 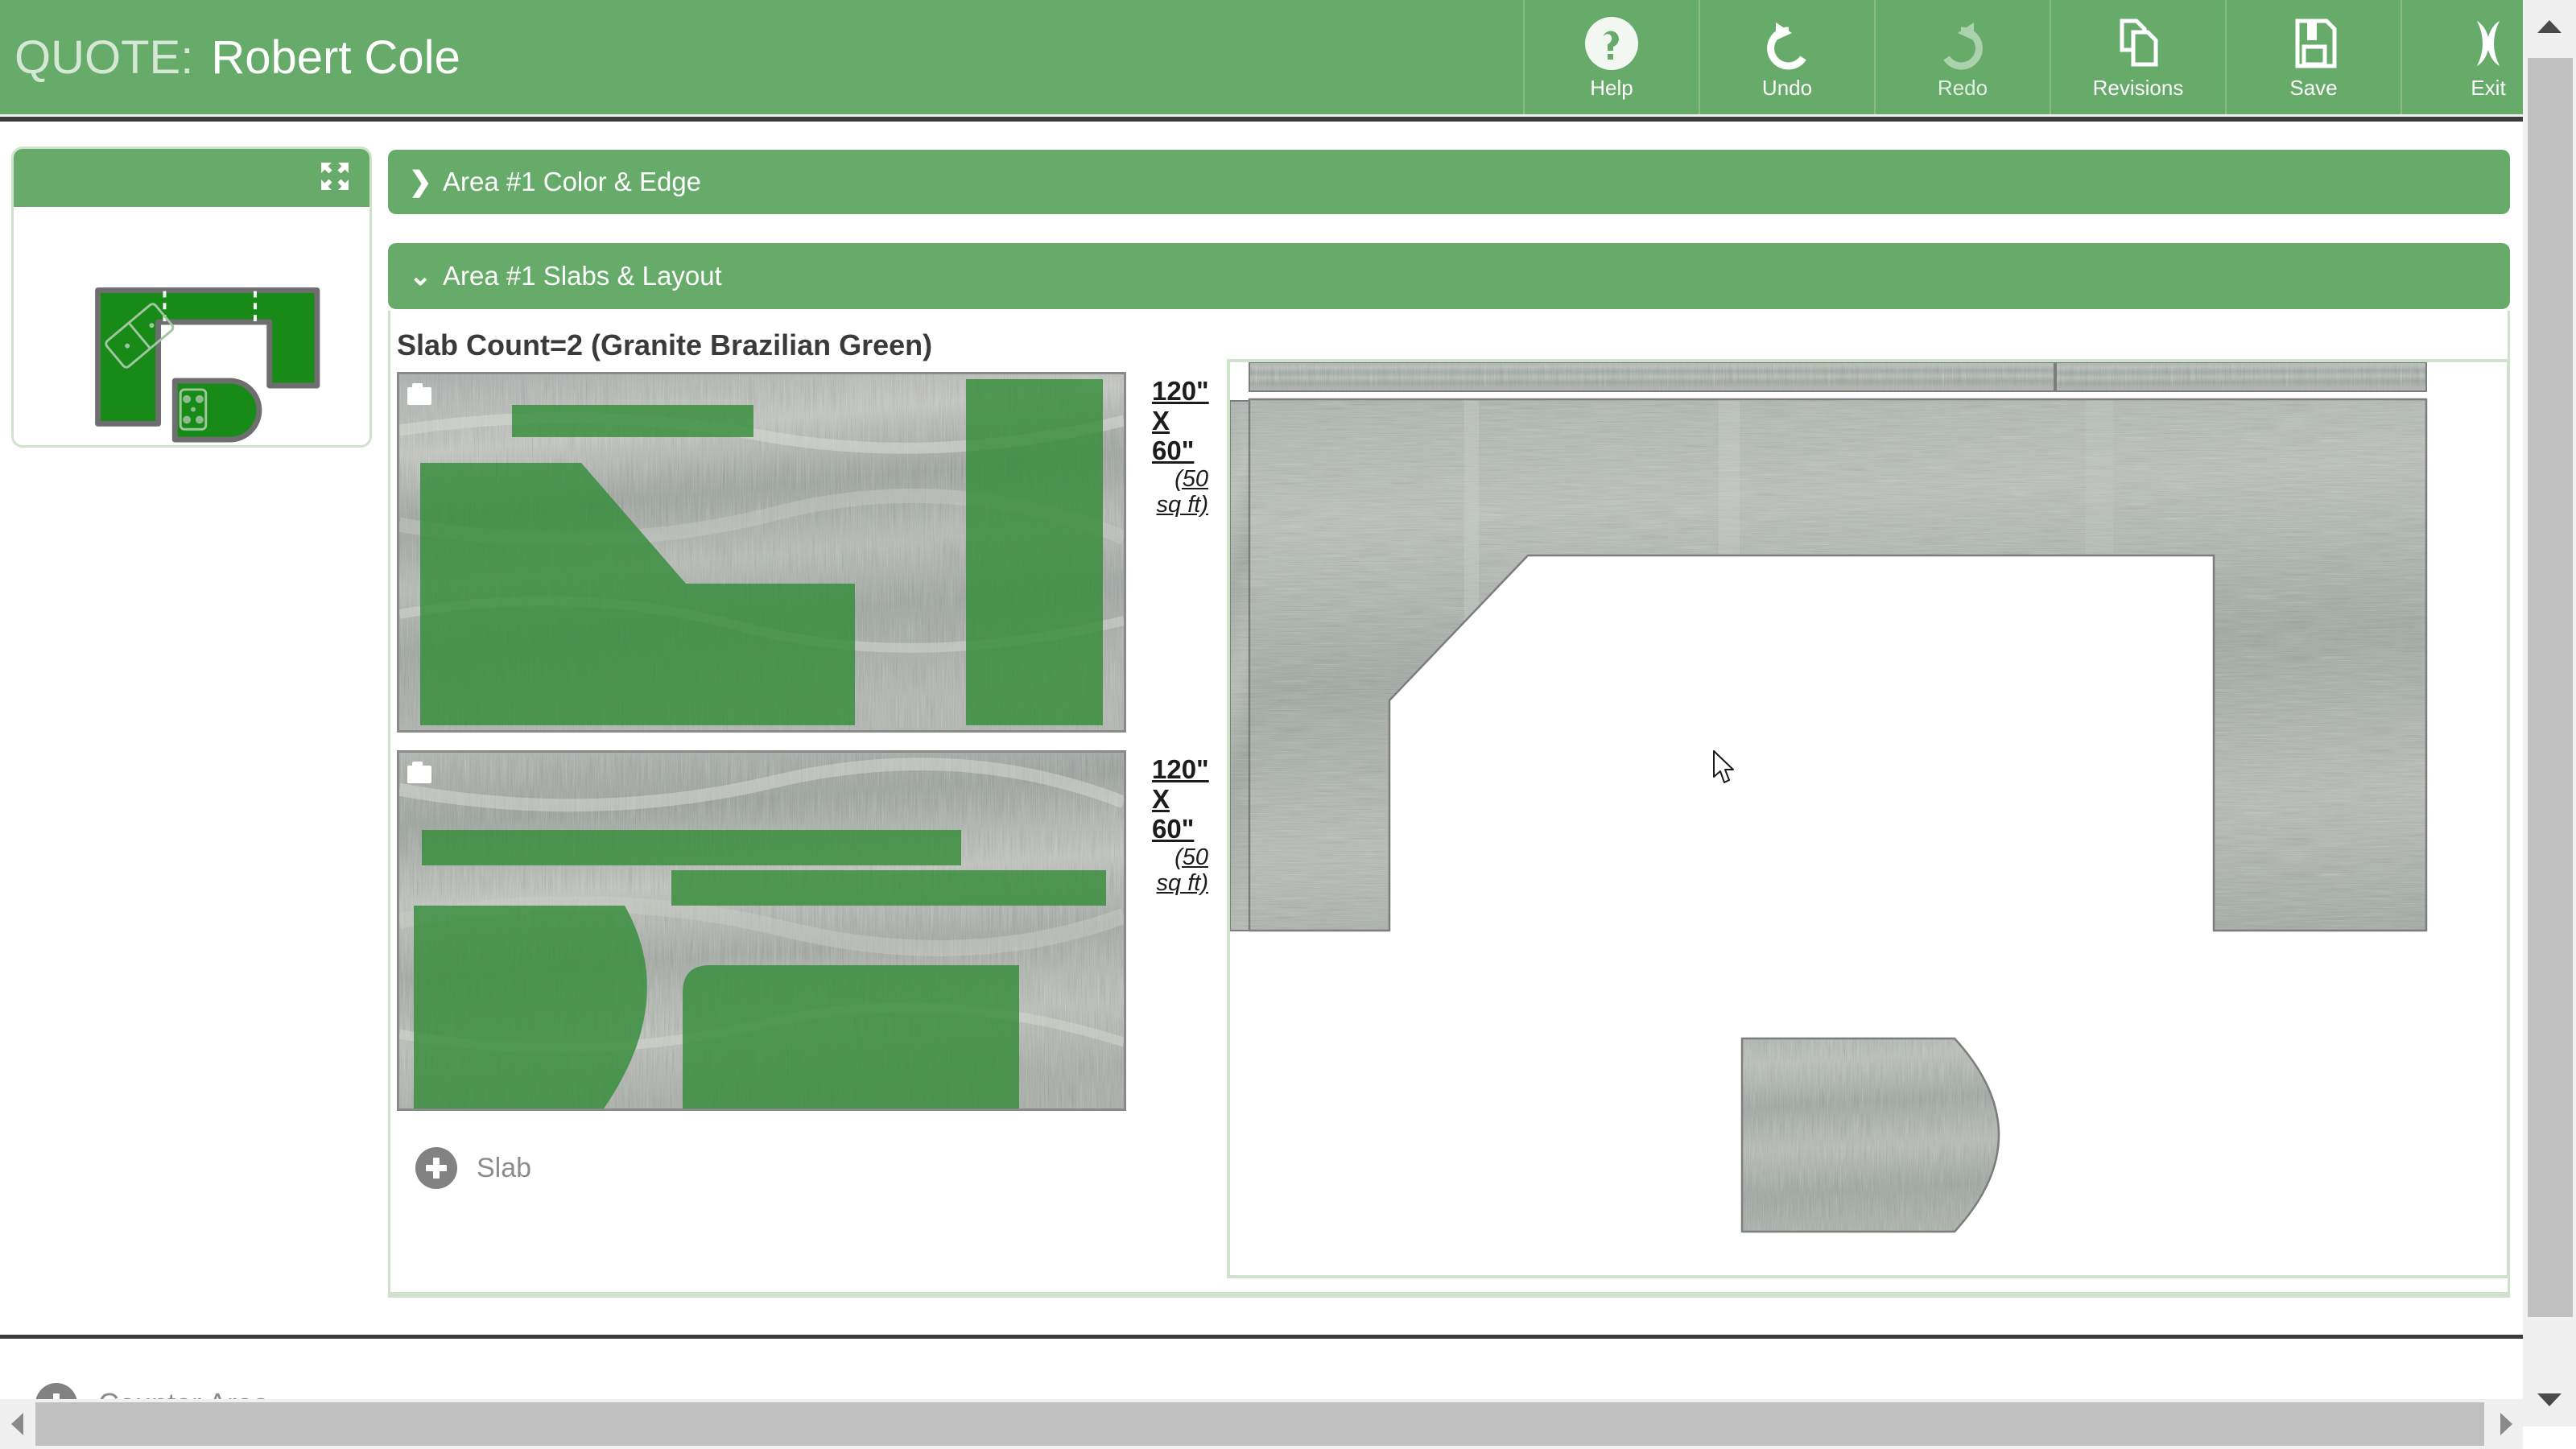 I want to click on customer-name: Robert Cole, so click(x=335, y=57).